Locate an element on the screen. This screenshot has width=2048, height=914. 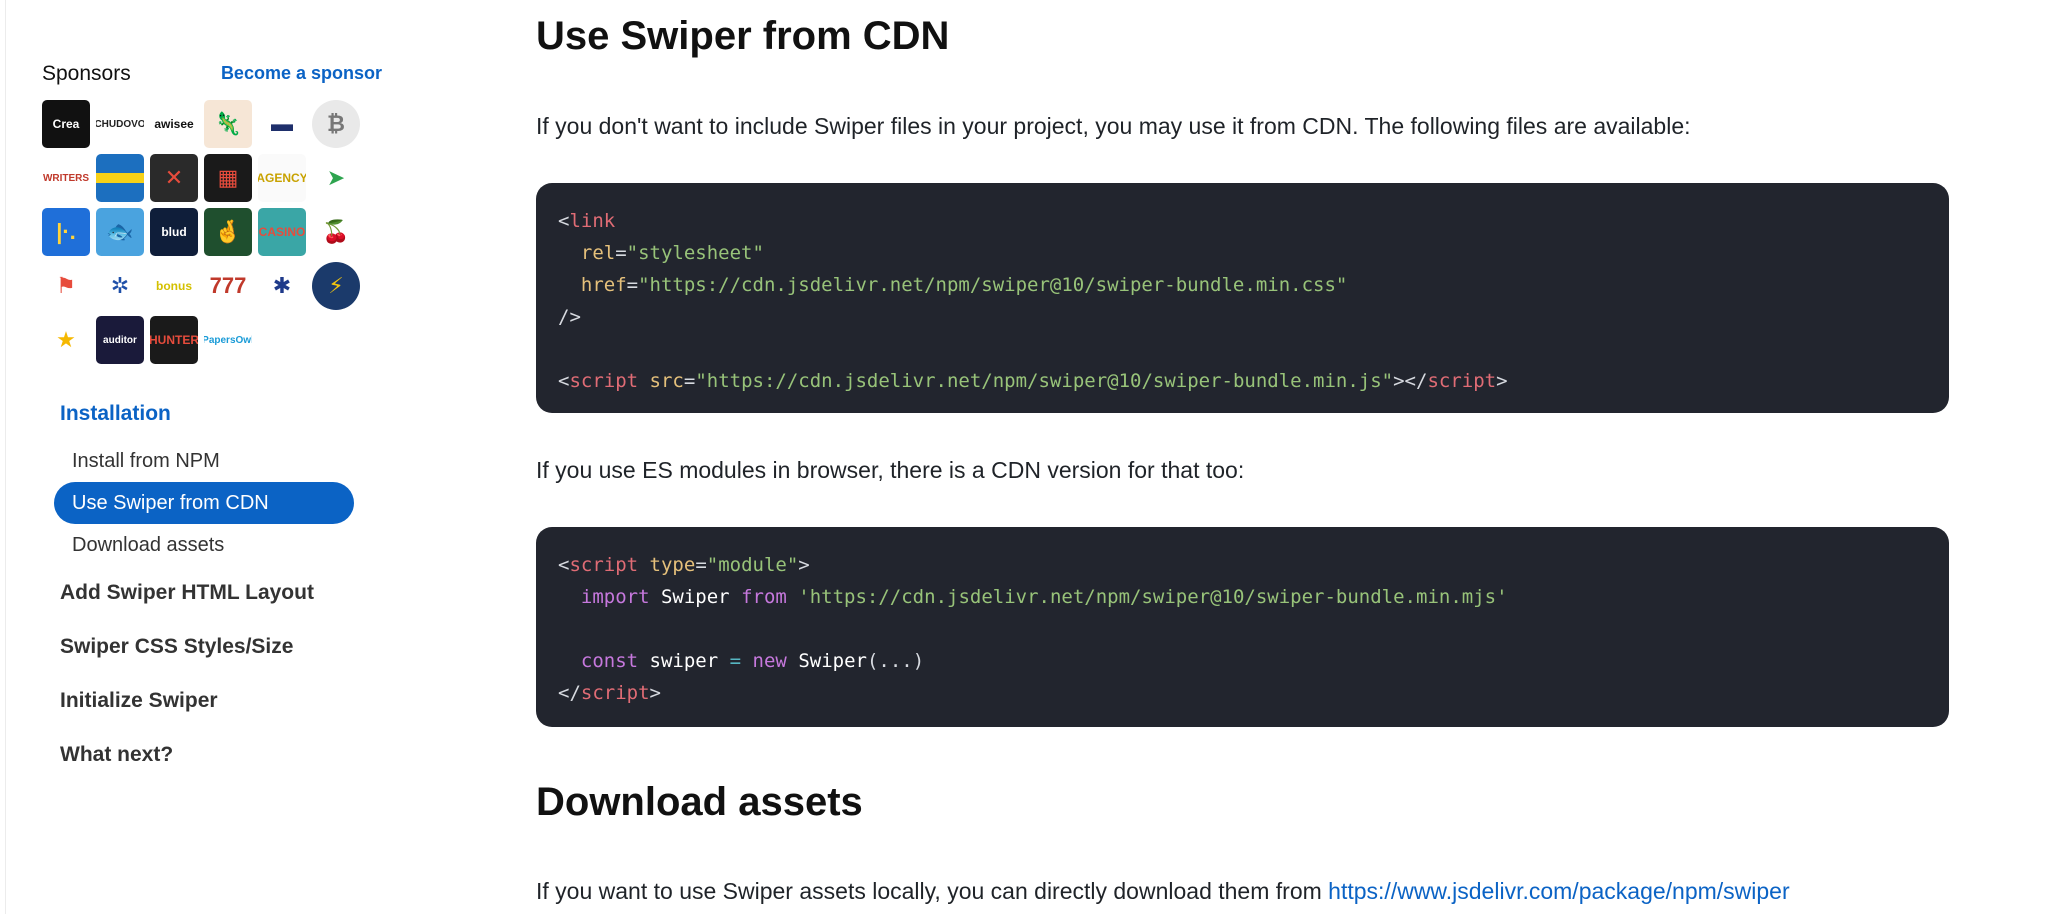
become-sponsor-link: Become a sponsor is located at coordinates (301, 73).